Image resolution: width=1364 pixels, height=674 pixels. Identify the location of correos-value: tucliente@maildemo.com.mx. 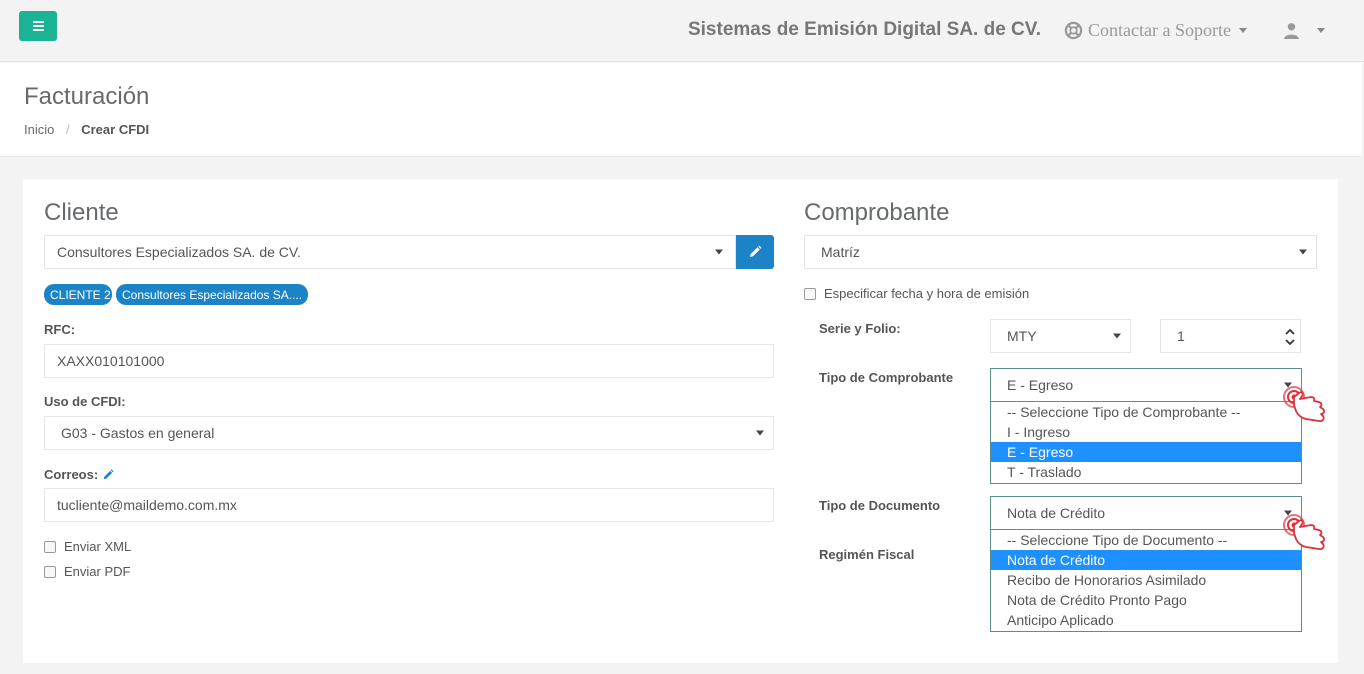
(147, 505).